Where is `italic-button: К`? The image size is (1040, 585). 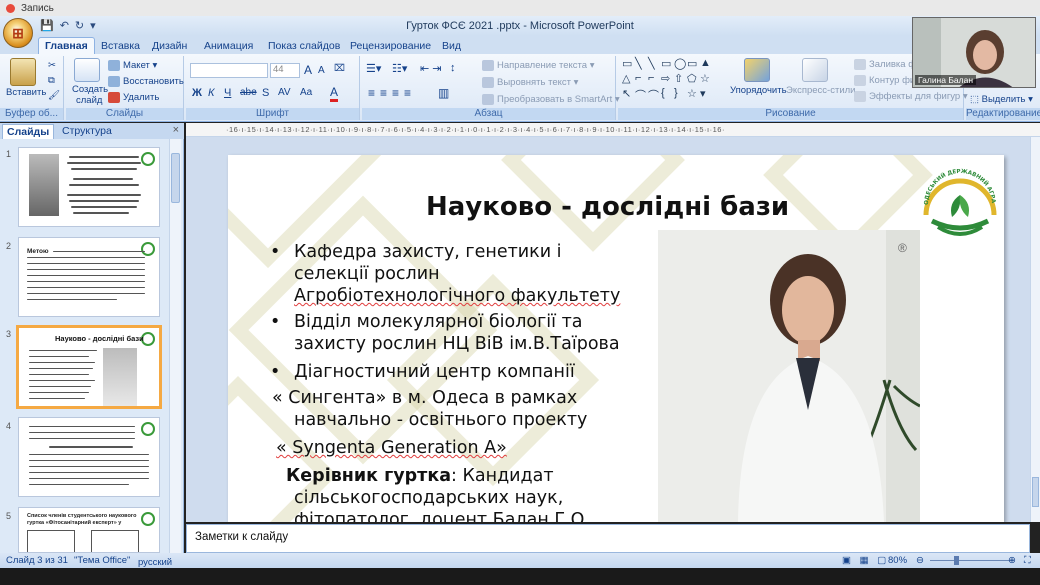 italic-button: К is located at coordinates (211, 93).